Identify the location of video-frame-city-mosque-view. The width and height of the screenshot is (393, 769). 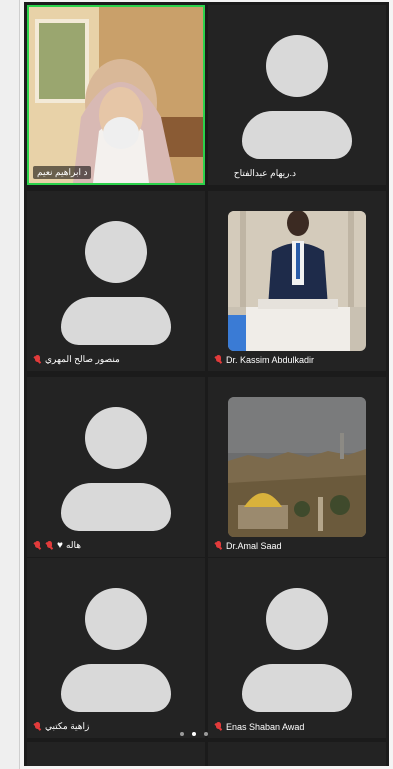
(297, 467).